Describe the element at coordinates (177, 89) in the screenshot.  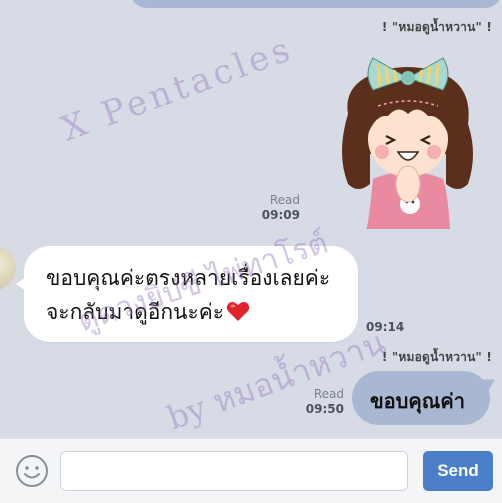
I see `watermark-text: X Pentacles` at that location.